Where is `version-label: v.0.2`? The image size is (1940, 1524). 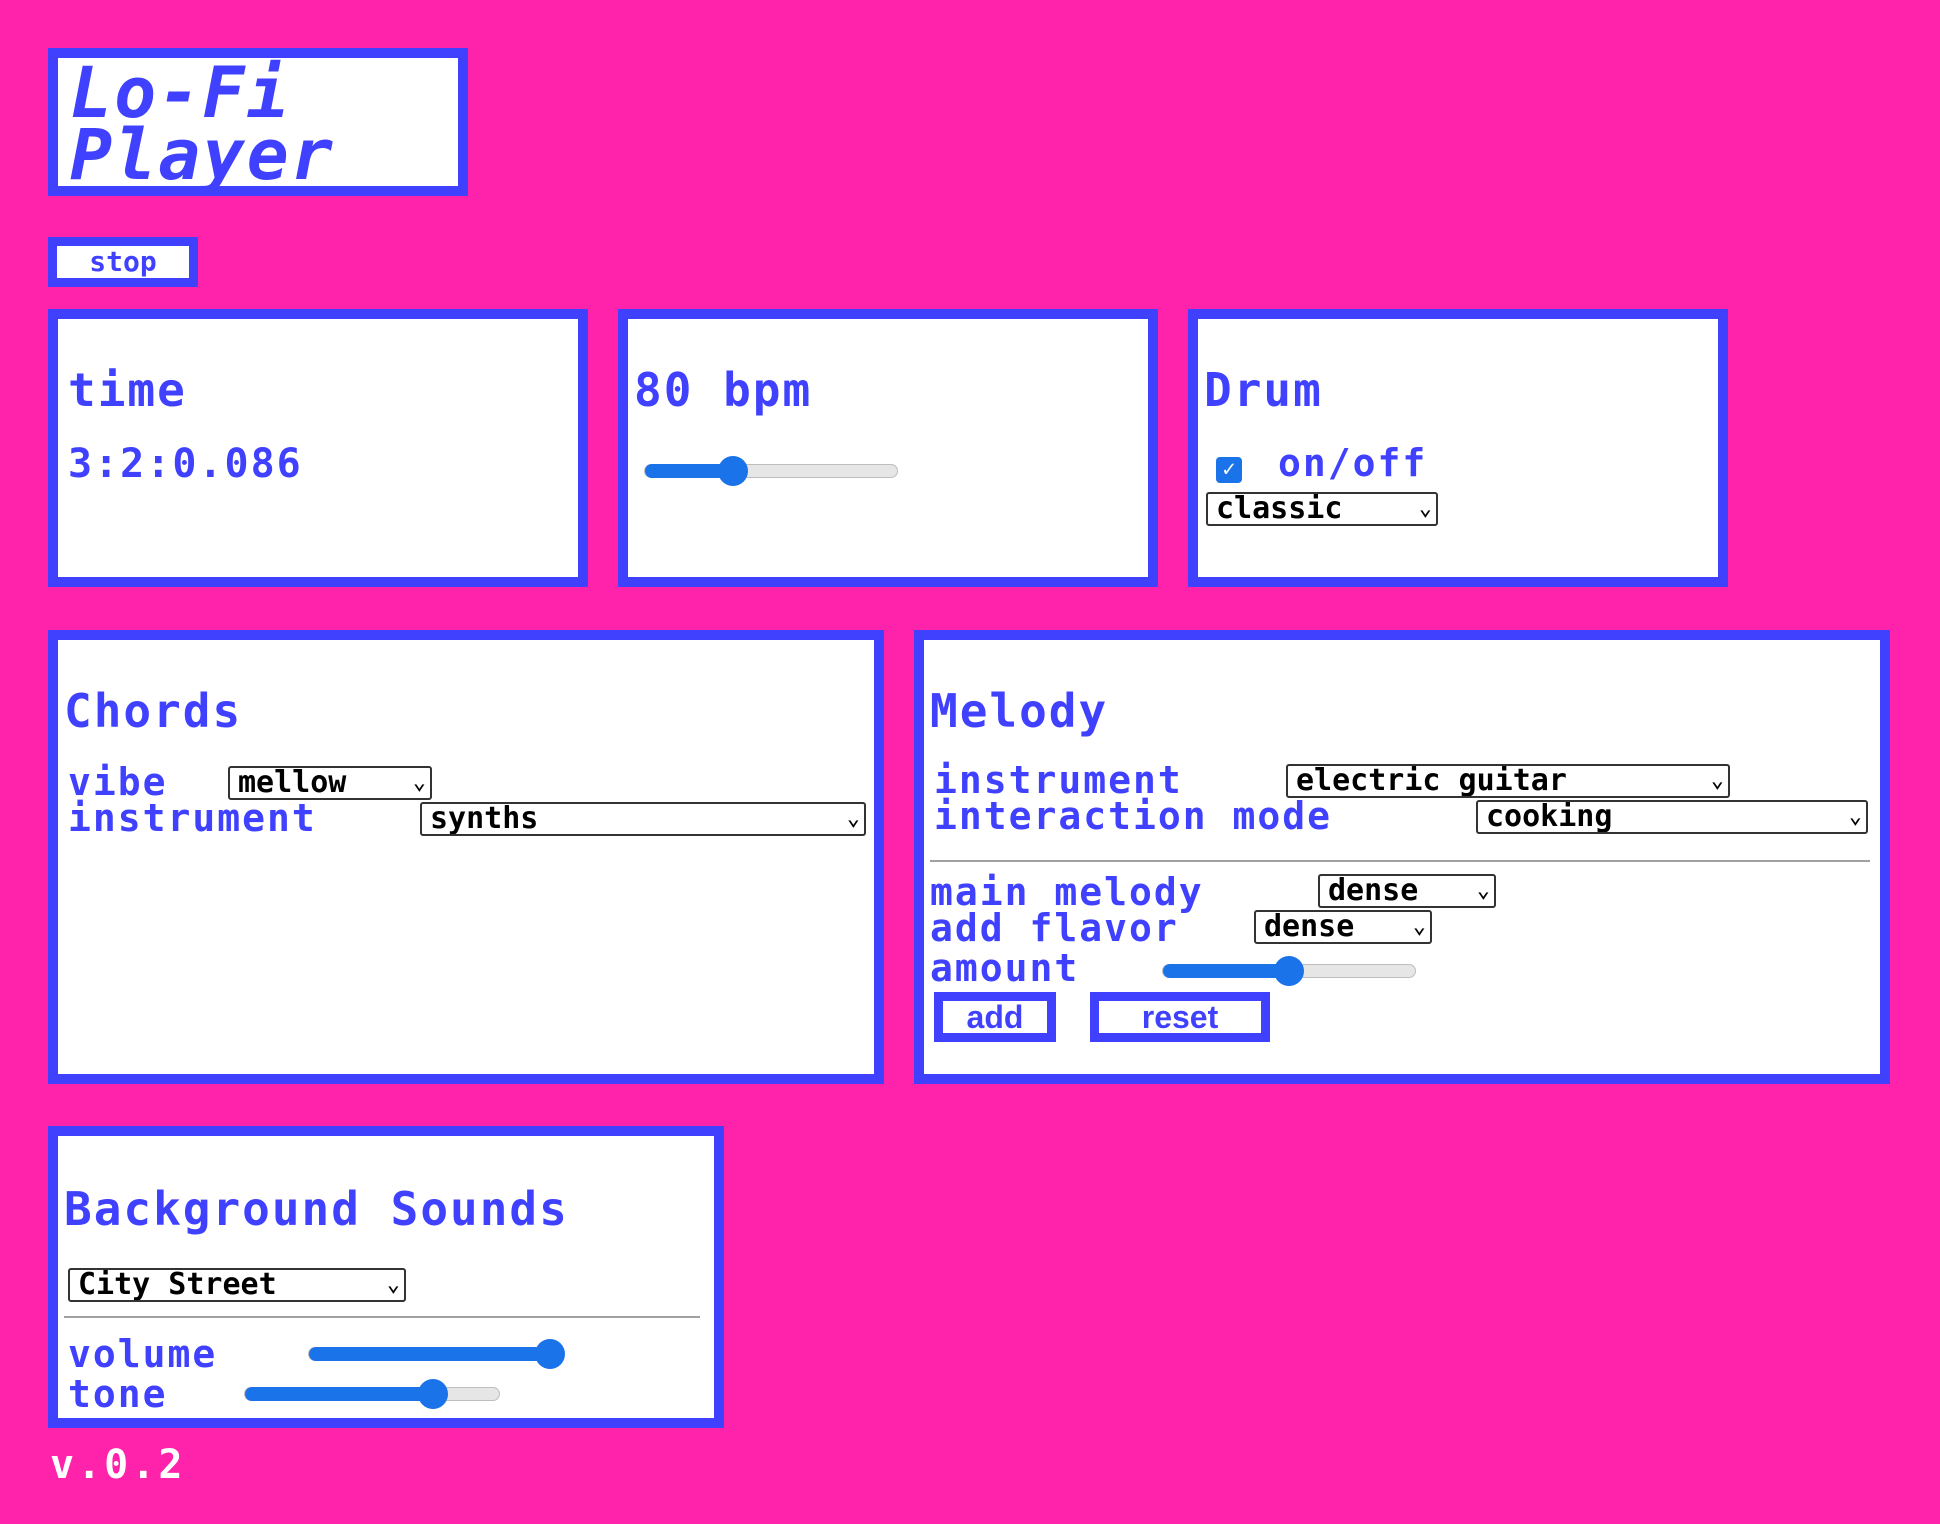 version-label: v.0.2 is located at coordinates (118, 1465).